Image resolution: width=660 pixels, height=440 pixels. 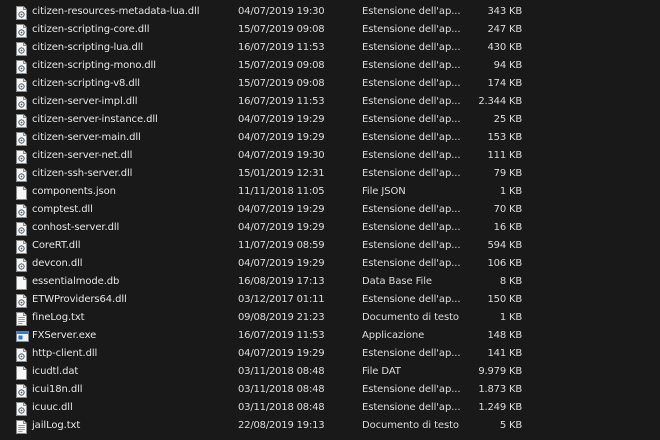 What do you see at coordinates (500, 101) in the screenshot?
I see `file-size: 2.344 KB` at bounding box center [500, 101].